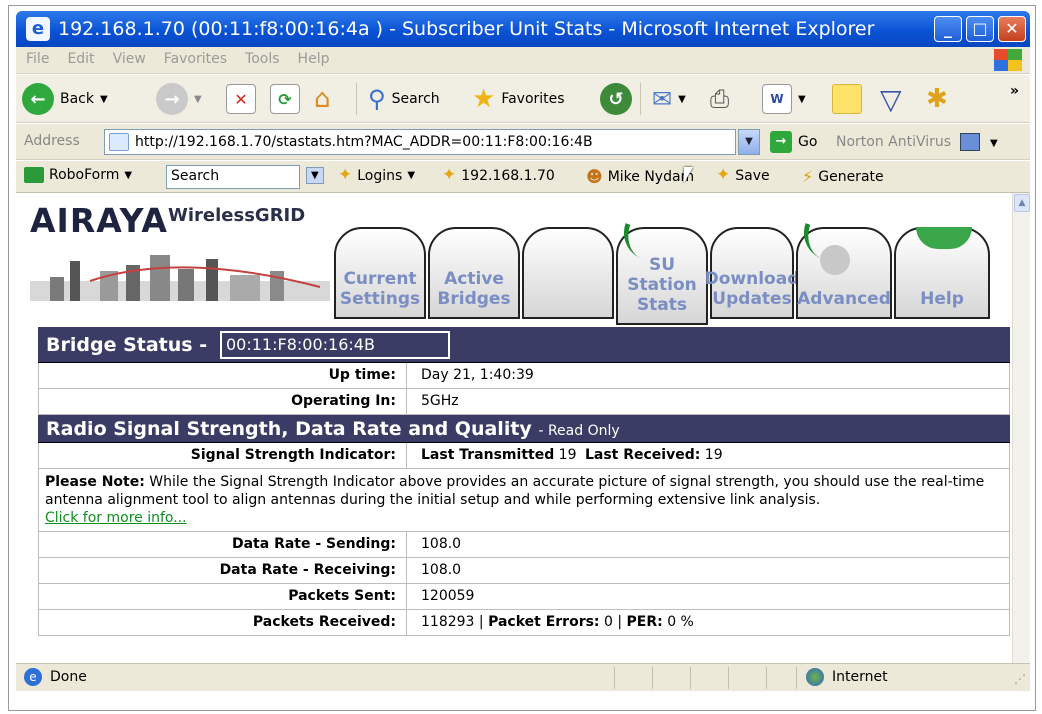 This screenshot has height=714, width=1042. What do you see at coordinates (524, 402) in the screenshot?
I see `table-row: Operating In: 5GHz` at bounding box center [524, 402].